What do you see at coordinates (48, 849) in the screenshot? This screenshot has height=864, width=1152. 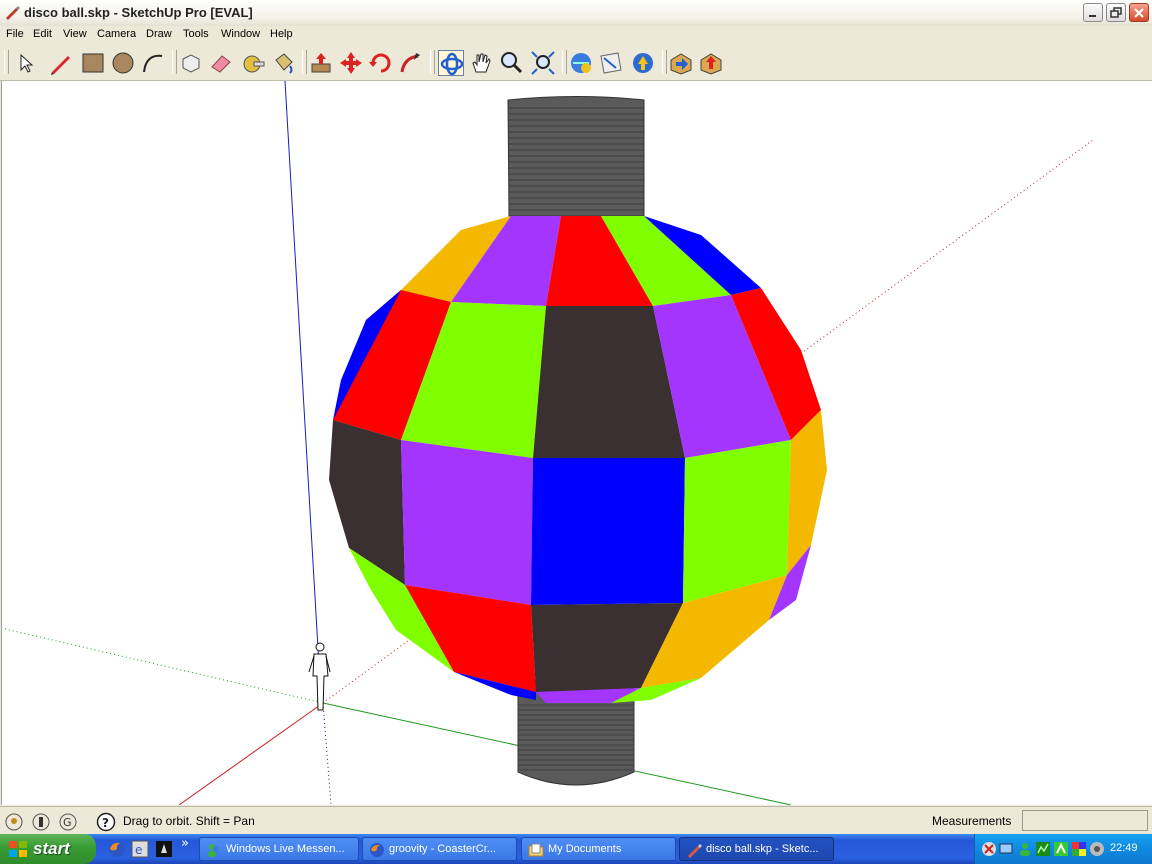 I see `start-button: start` at bounding box center [48, 849].